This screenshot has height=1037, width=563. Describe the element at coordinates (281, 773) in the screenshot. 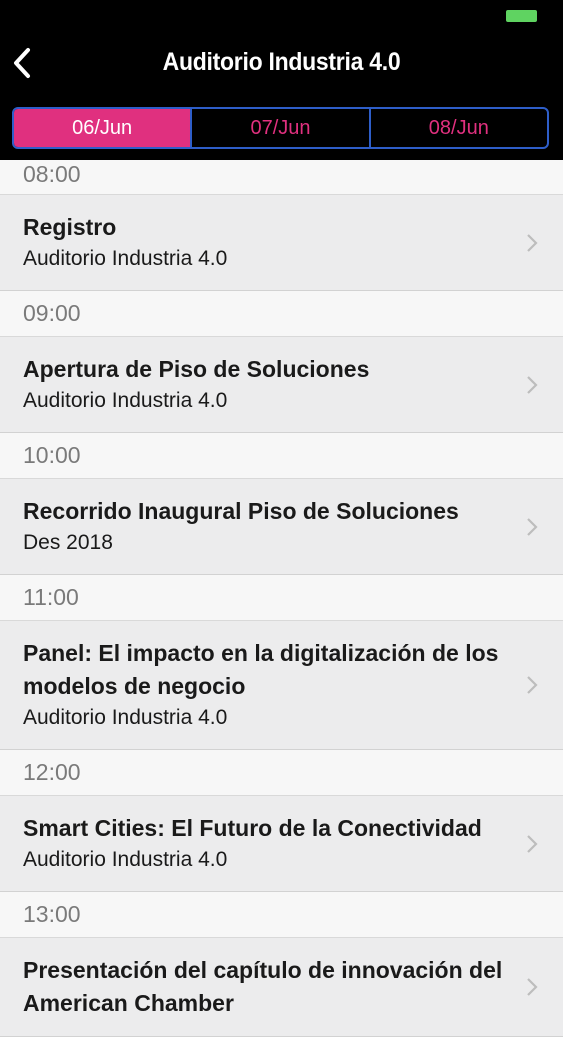

I see `time-header: 12:00` at that location.